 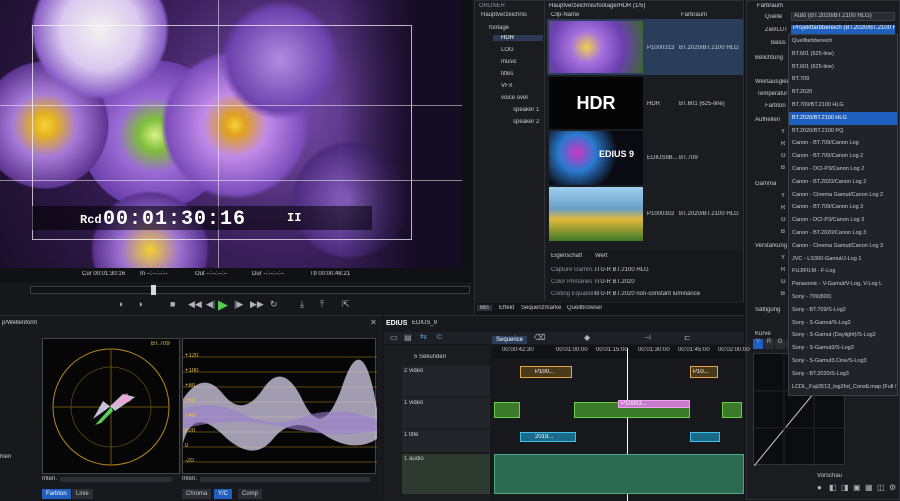 What do you see at coordinates (446, 441) in the screenshot?
I see `track-header: 1 title` at bounding box center [446, 441].